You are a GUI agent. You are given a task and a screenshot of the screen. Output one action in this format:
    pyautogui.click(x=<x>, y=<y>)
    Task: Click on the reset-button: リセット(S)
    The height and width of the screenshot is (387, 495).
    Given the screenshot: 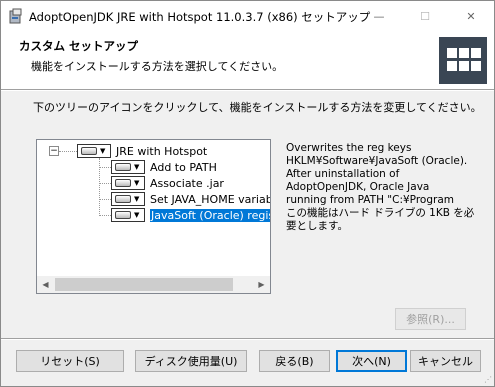 What is the action you would take?
    pyautogui.click(x=70, y=361)
    